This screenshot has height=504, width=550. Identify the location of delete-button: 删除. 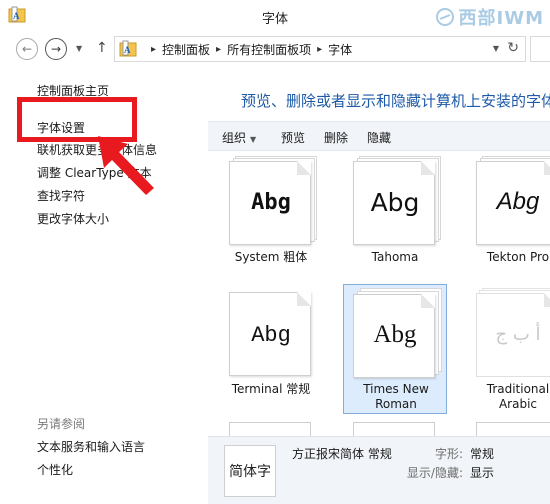
(336, 137).